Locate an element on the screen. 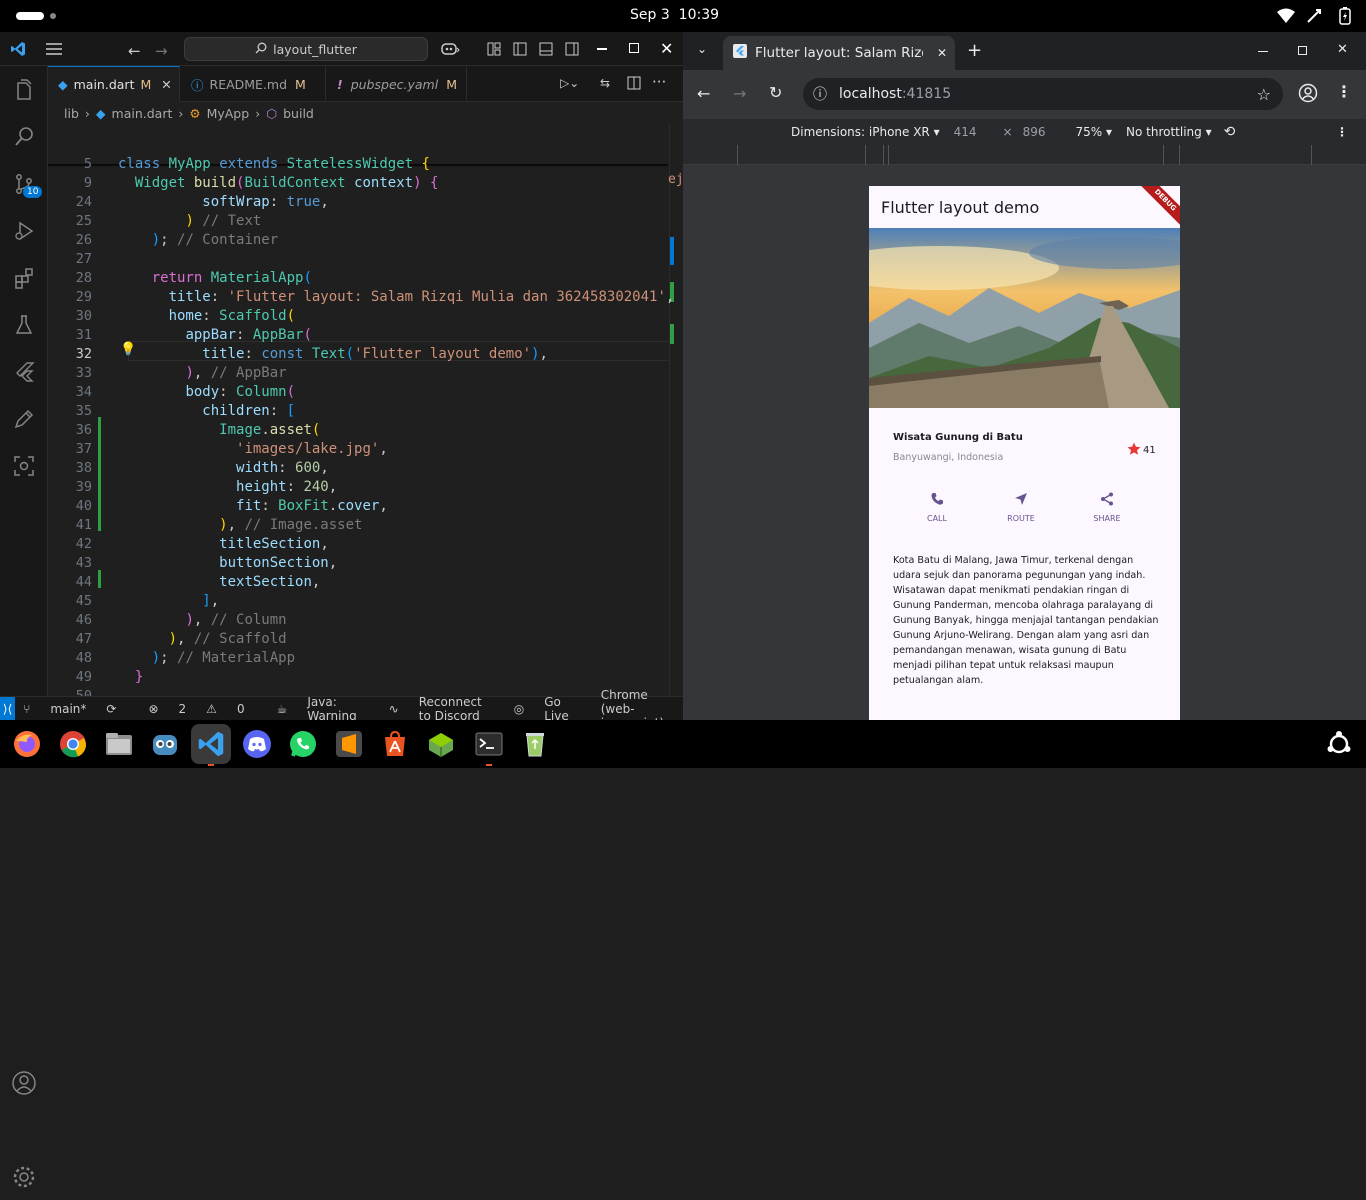 This screenshot has width=1366, height=1200. firefox-icon is located at coordinates (27, 744).